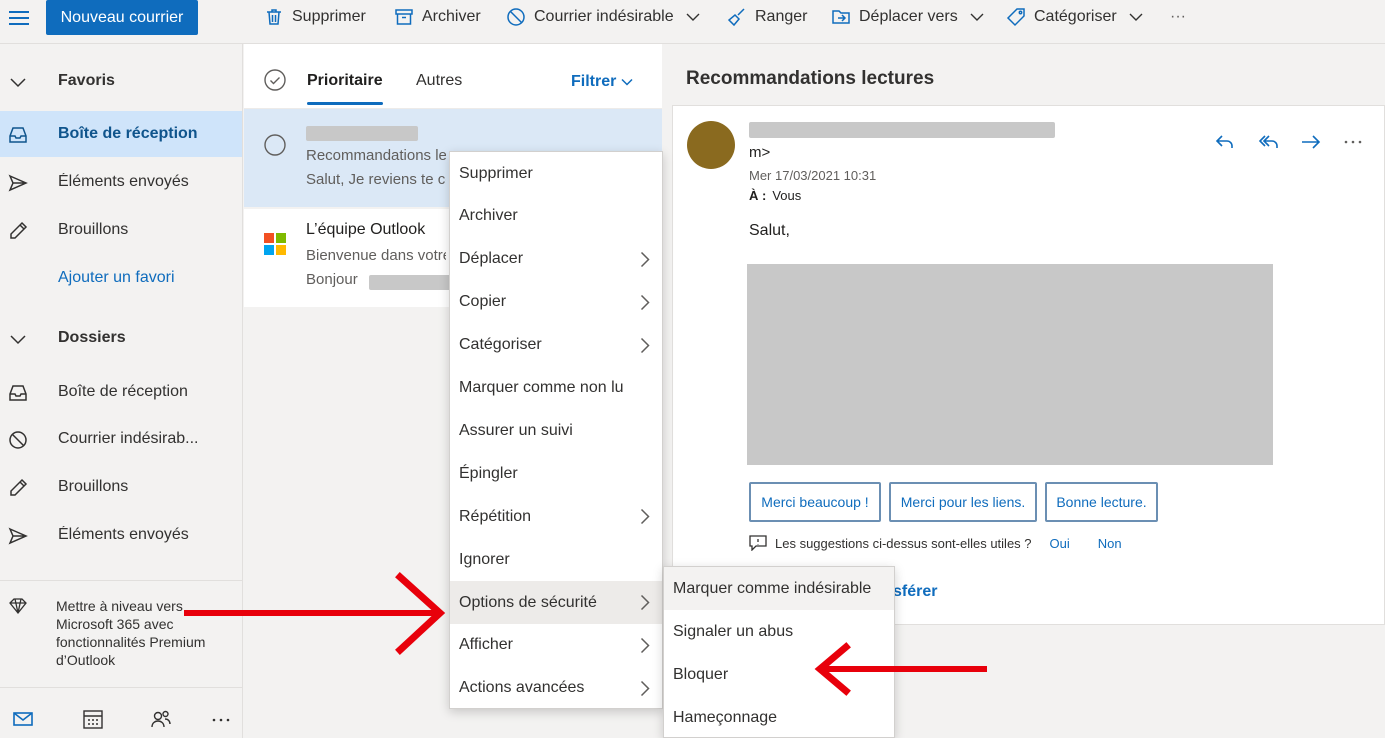  I want to click on archive-button: Archiver, so click(437, 17).